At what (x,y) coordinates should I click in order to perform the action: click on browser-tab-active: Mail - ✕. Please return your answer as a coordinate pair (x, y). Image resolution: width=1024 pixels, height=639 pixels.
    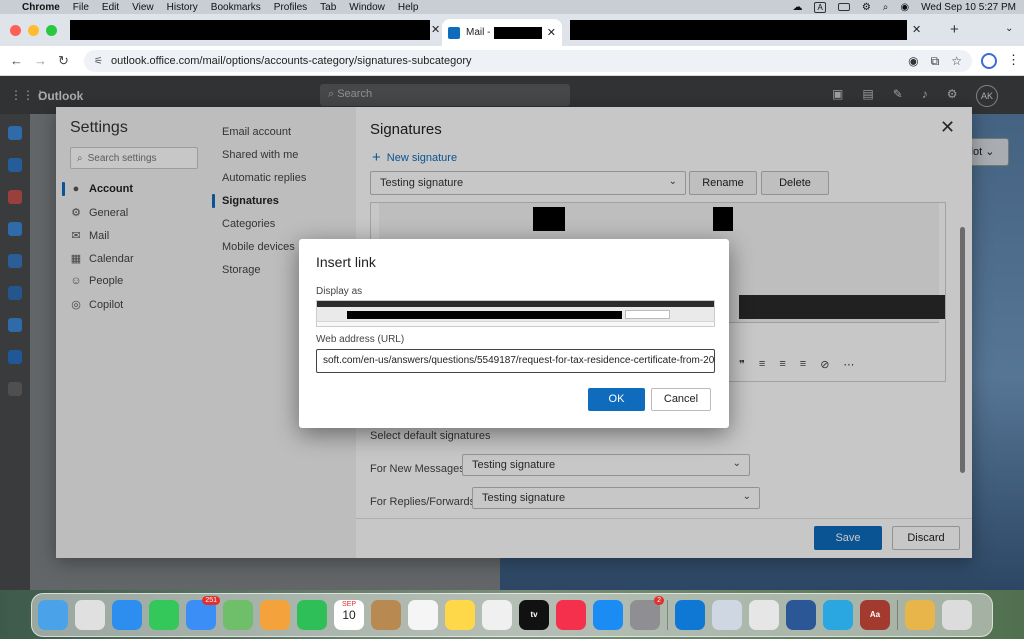
    Looking at the image, I should click on (502, 32).